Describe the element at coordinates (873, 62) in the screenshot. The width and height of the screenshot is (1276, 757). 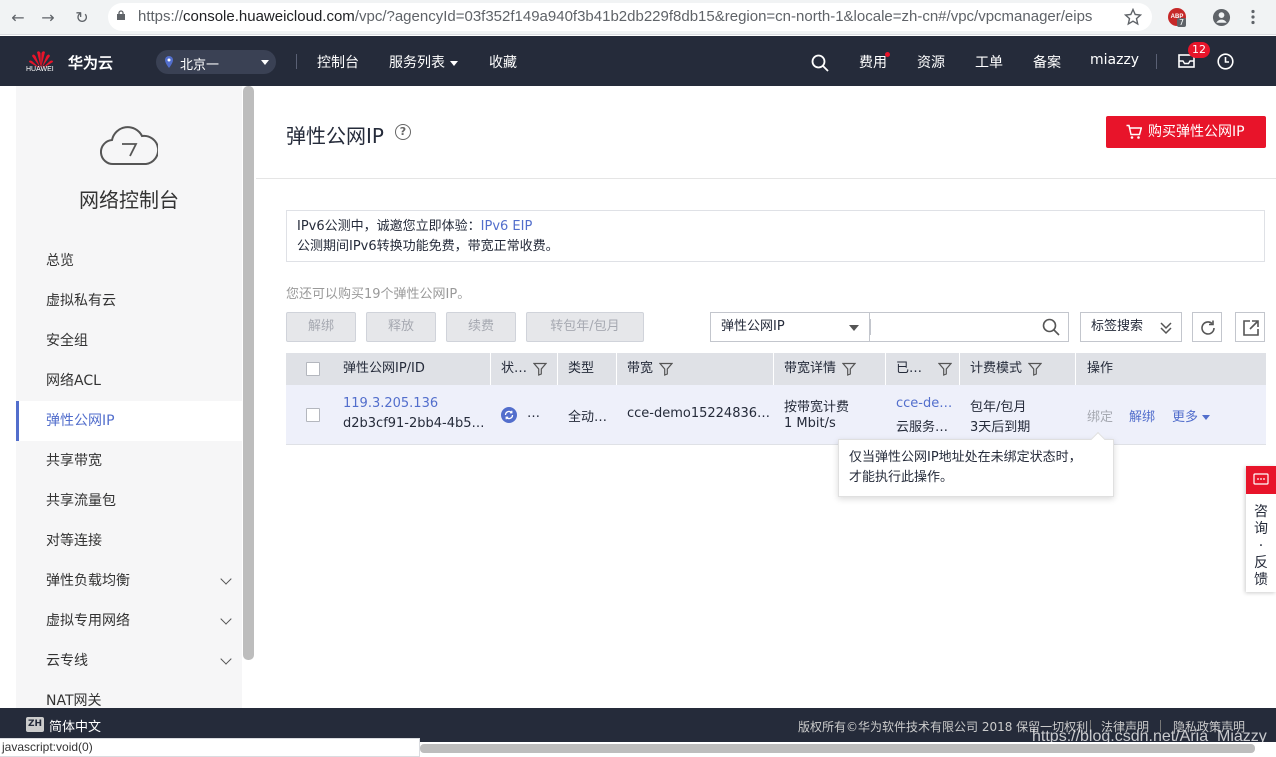
I see `nav-billing: 费用` at that location.